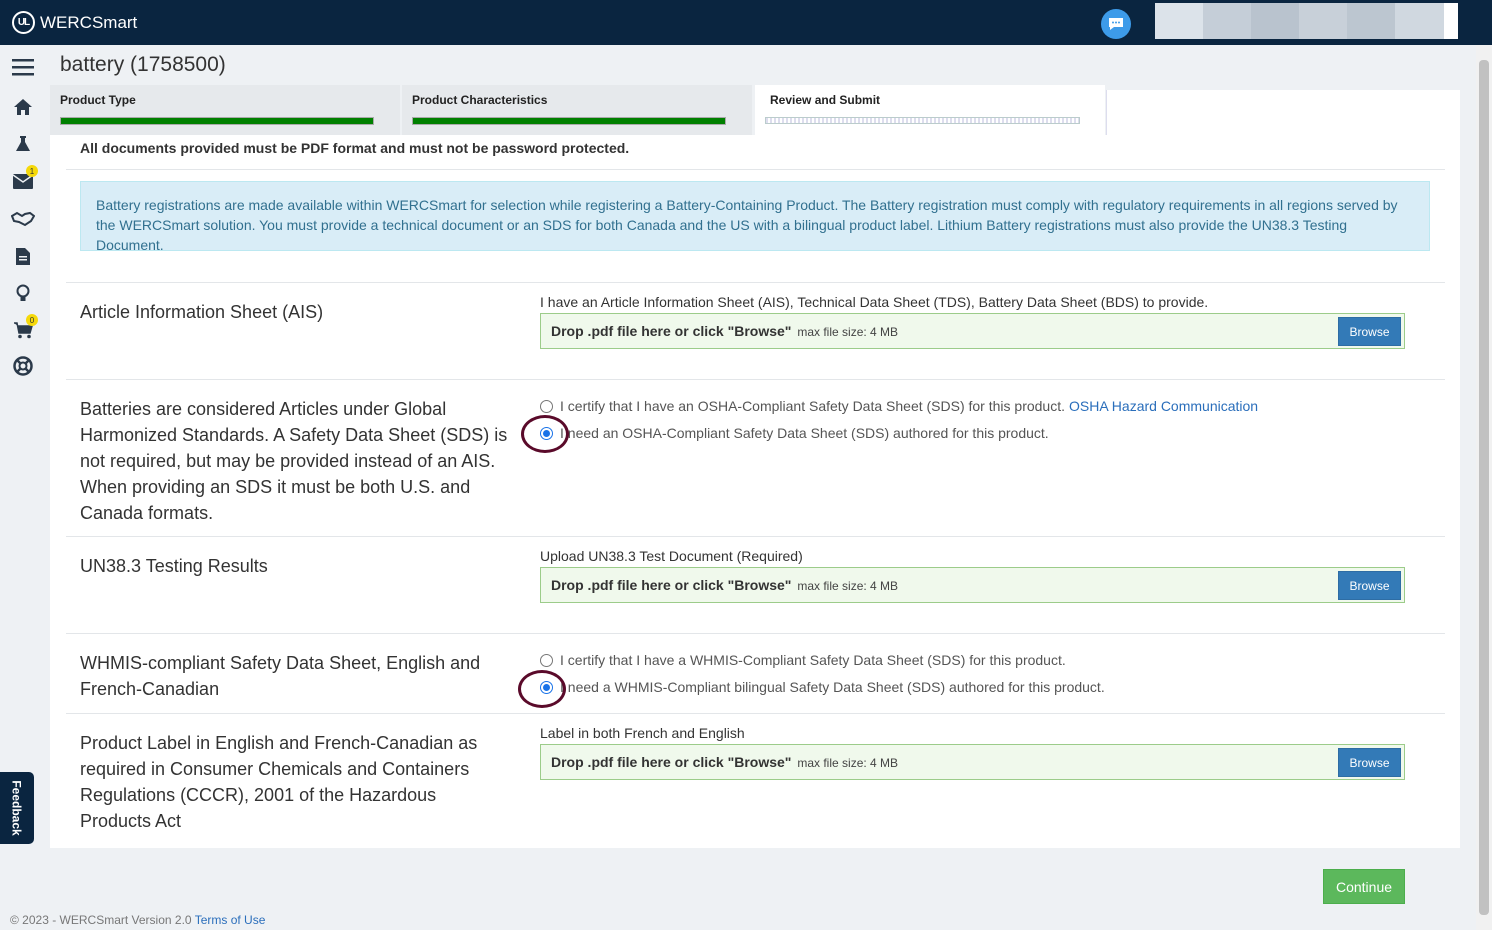  What do you see at coordinates (23, 67) in the screenshot?
I see `menu-icon` at bounding box center [23, 67].